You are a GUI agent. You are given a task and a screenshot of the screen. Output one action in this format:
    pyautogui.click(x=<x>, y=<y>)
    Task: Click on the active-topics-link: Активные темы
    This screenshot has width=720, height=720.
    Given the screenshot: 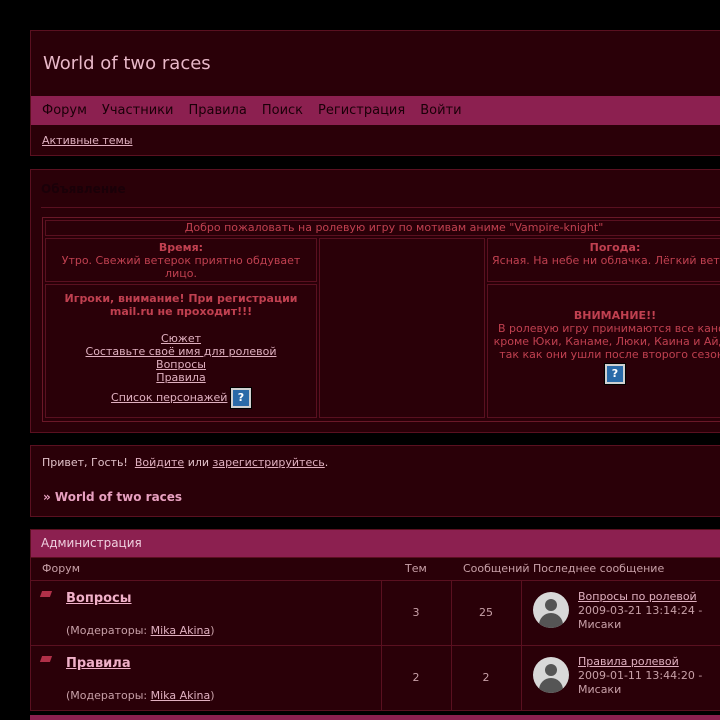 What is the action you would take?
    pyautogui.click(x=87, y=140)
    